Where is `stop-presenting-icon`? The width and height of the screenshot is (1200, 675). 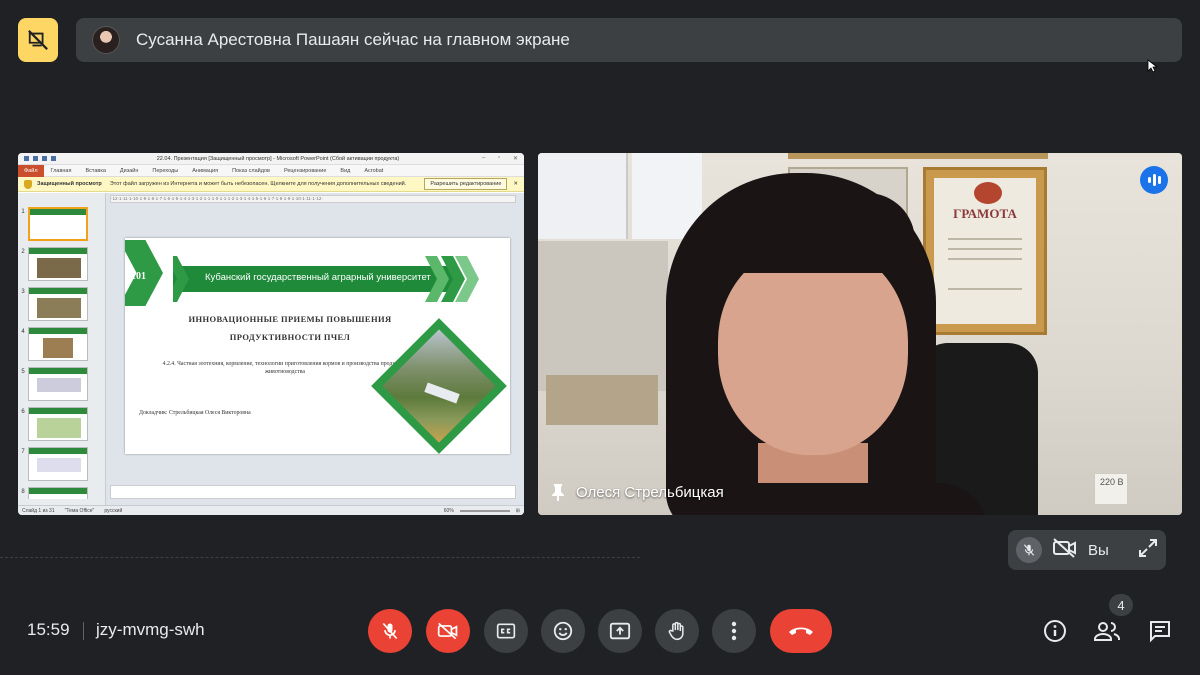
stop-presenting-icon is located at coordinates (38, 40).